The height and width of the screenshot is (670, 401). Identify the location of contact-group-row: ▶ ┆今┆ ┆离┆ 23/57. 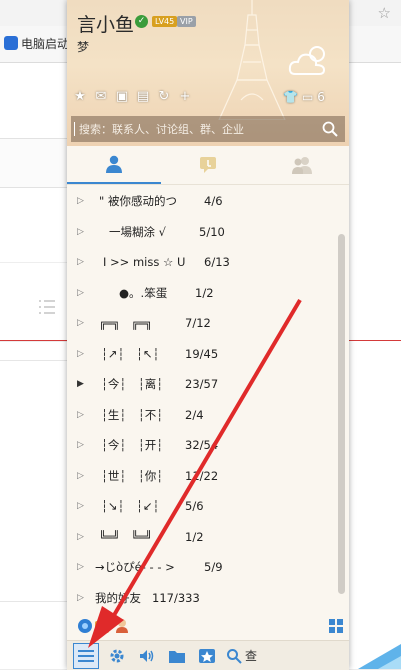
(202, 384).